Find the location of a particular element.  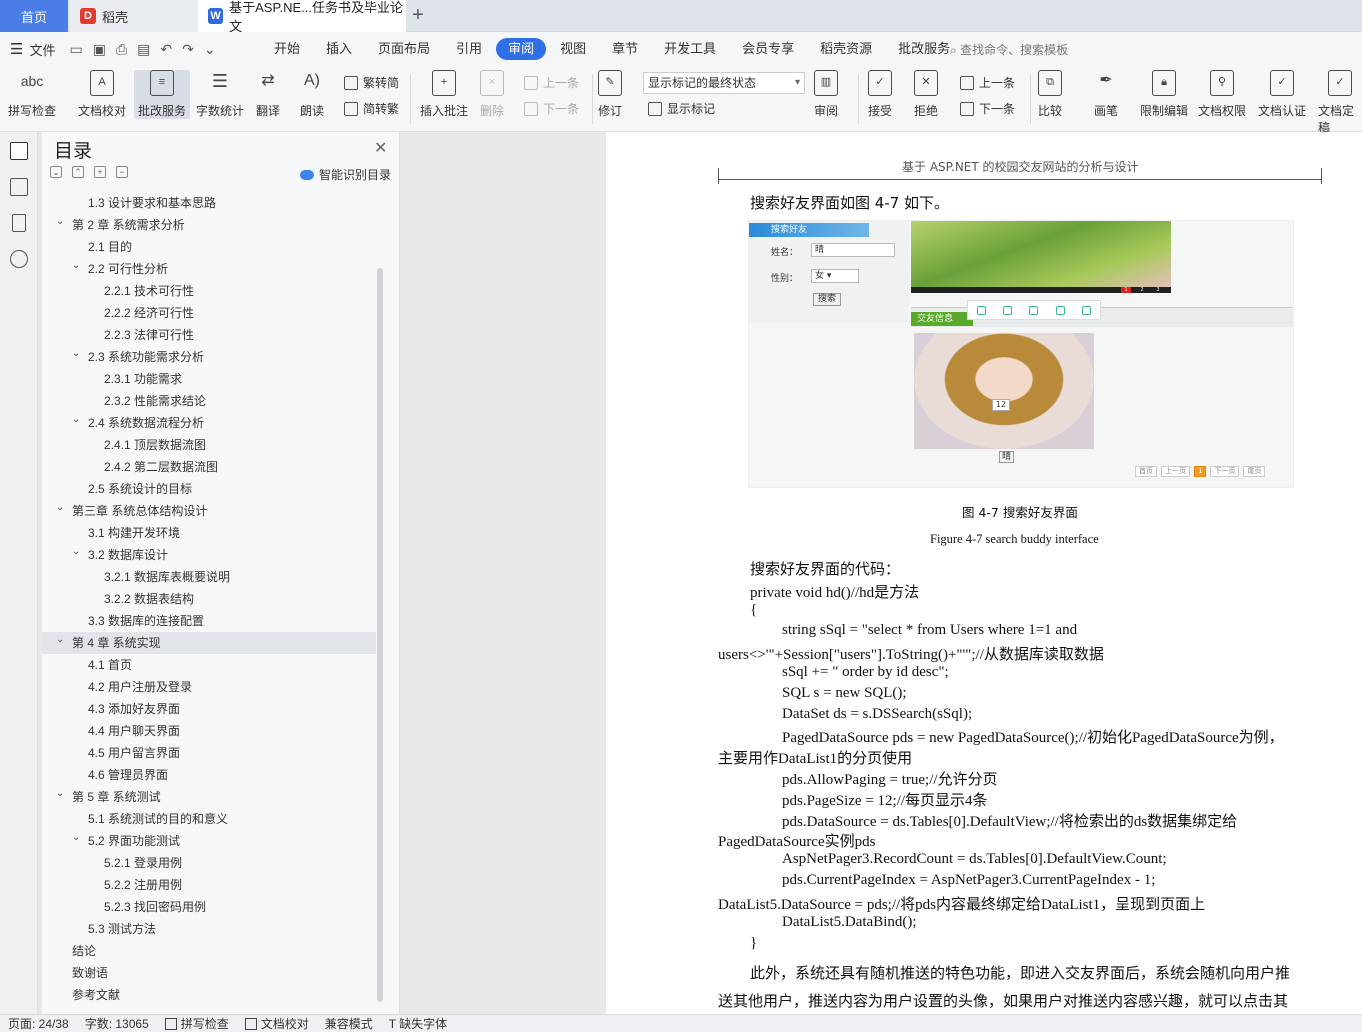

toc-item: 2.4.1 顶层数据流图 is located at coordinates (209, 445).